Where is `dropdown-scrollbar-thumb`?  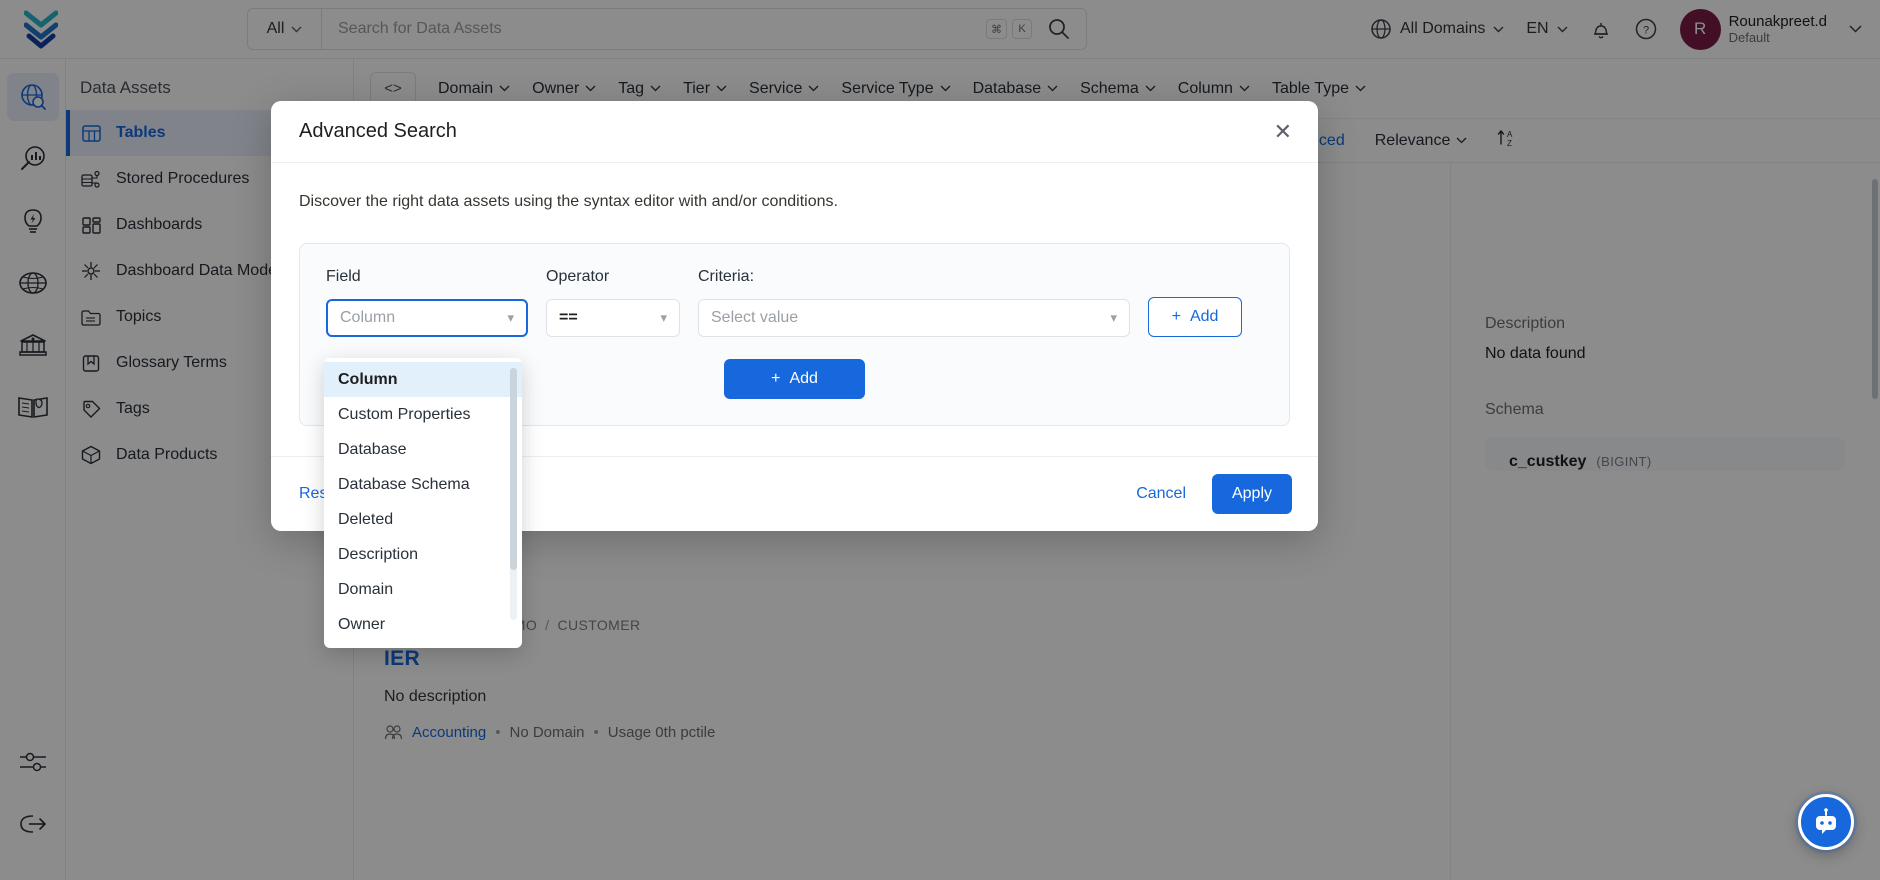
dropdown-scrollbar-thumb is located at coordinates (513, 469).